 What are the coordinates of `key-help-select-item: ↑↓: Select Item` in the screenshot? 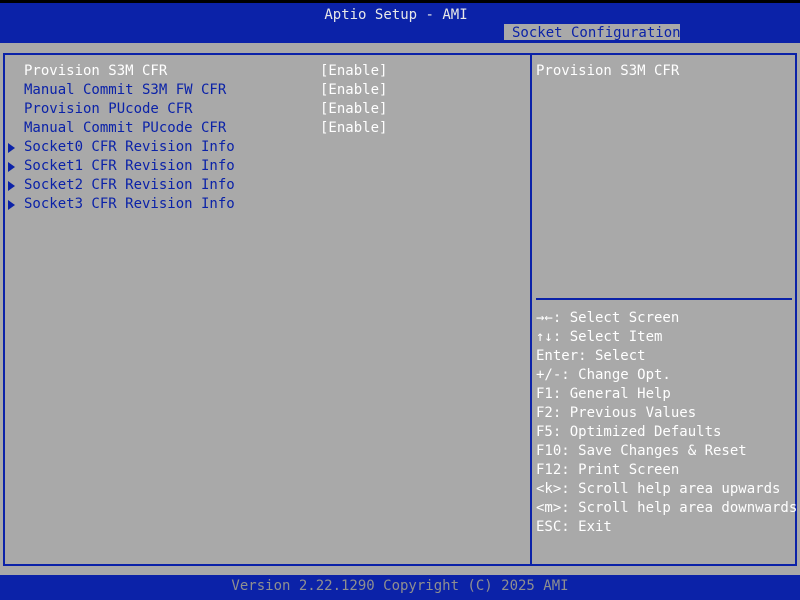 It's located at (599, 337).